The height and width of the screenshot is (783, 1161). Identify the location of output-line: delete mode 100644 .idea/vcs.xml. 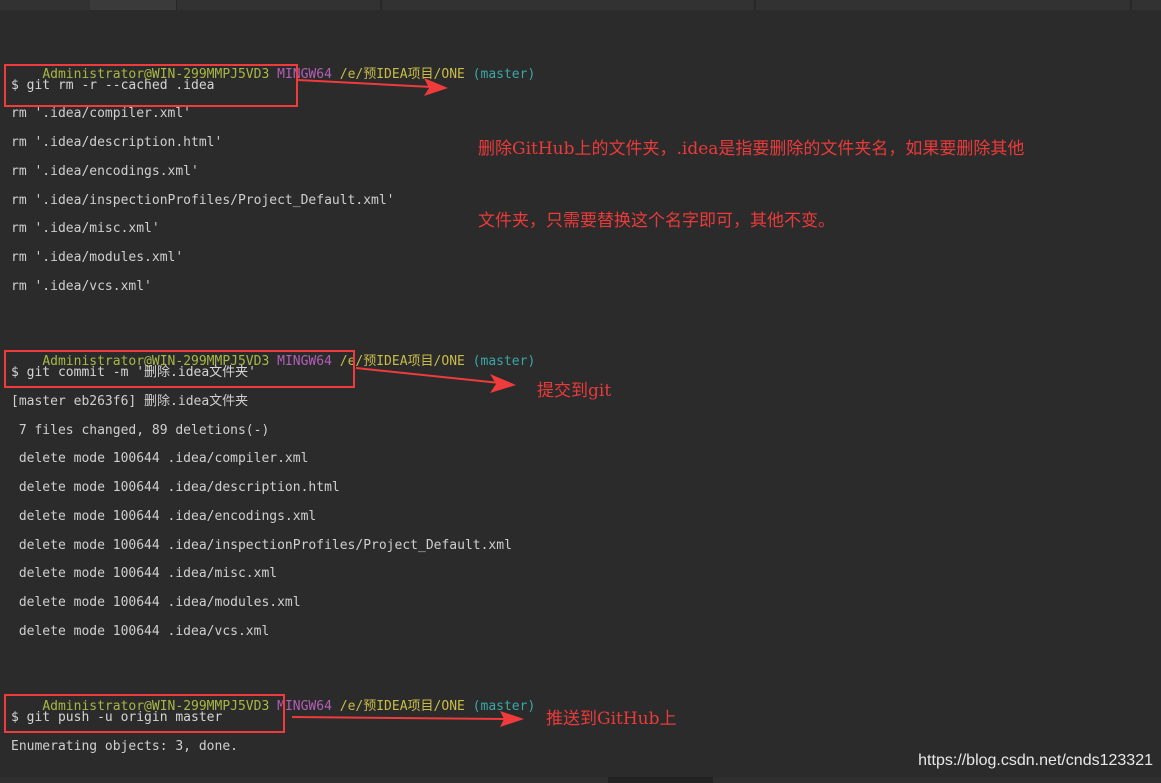
(140, 631).